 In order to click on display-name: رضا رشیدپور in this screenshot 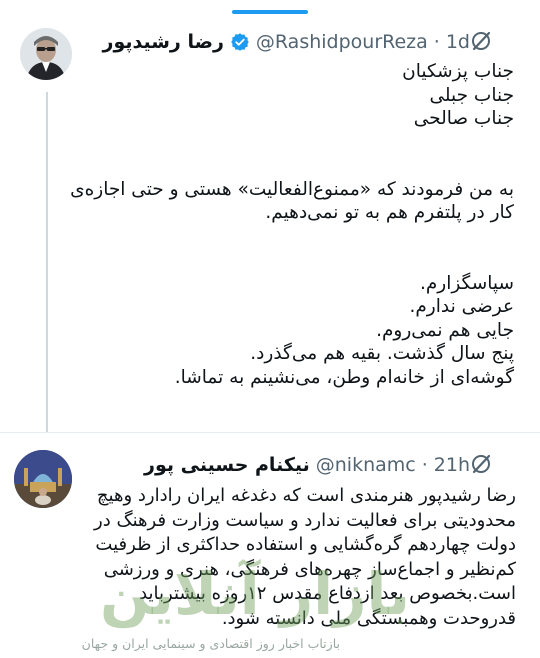, I will do `click(163, 42)`.